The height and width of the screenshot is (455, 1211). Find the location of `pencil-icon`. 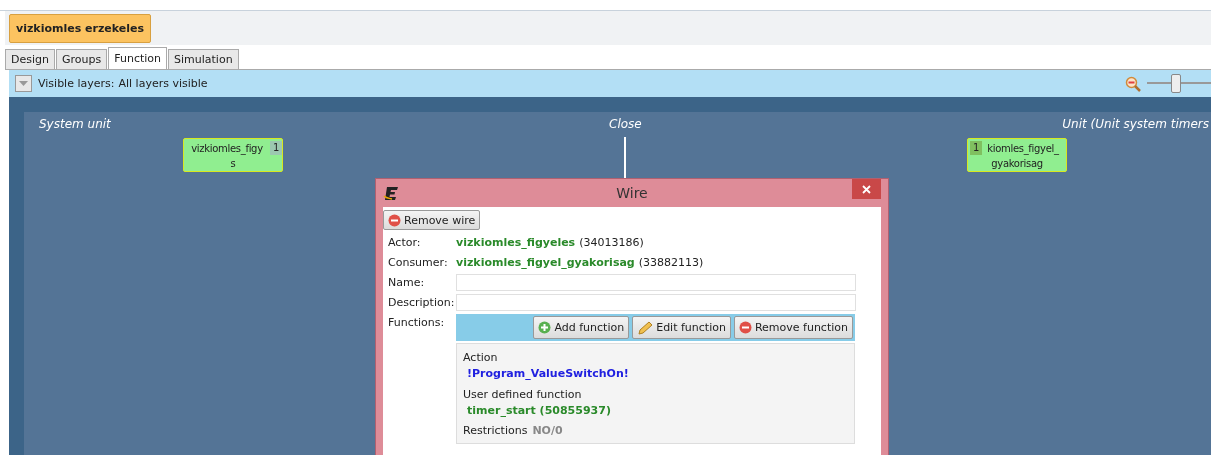

pencil-icon is located at coordinates (645, 327).